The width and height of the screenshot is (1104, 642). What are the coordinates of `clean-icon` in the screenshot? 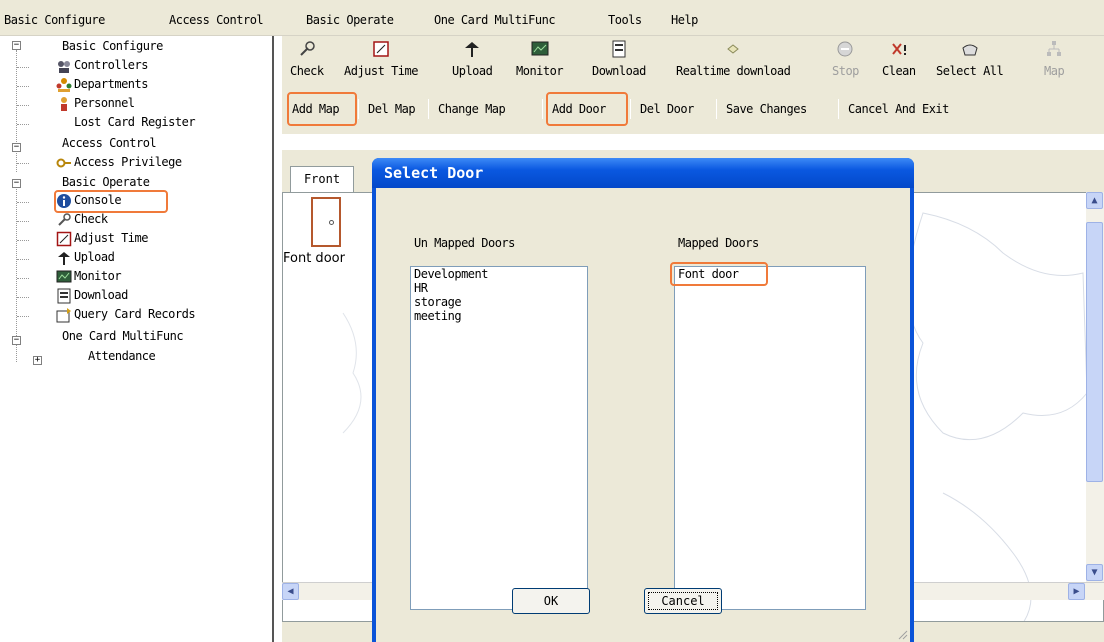 It's located at (899, 49).